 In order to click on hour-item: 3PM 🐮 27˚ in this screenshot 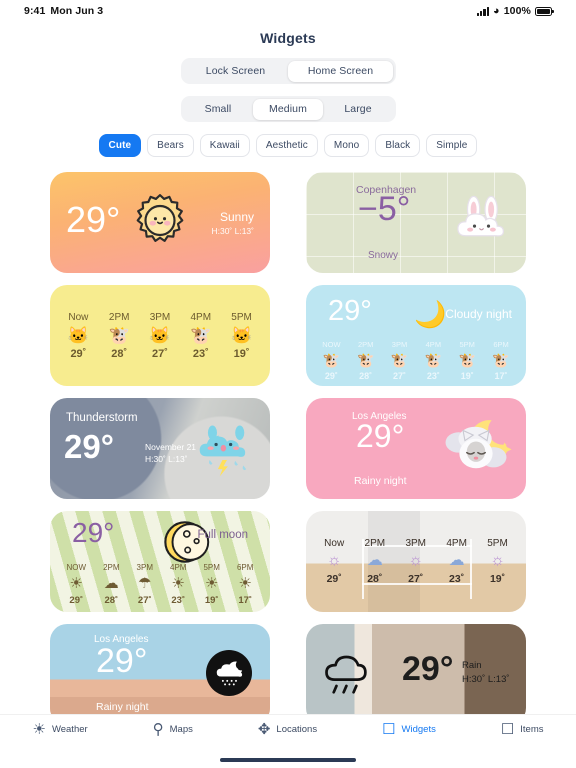, I will do `click(399, 360)`.